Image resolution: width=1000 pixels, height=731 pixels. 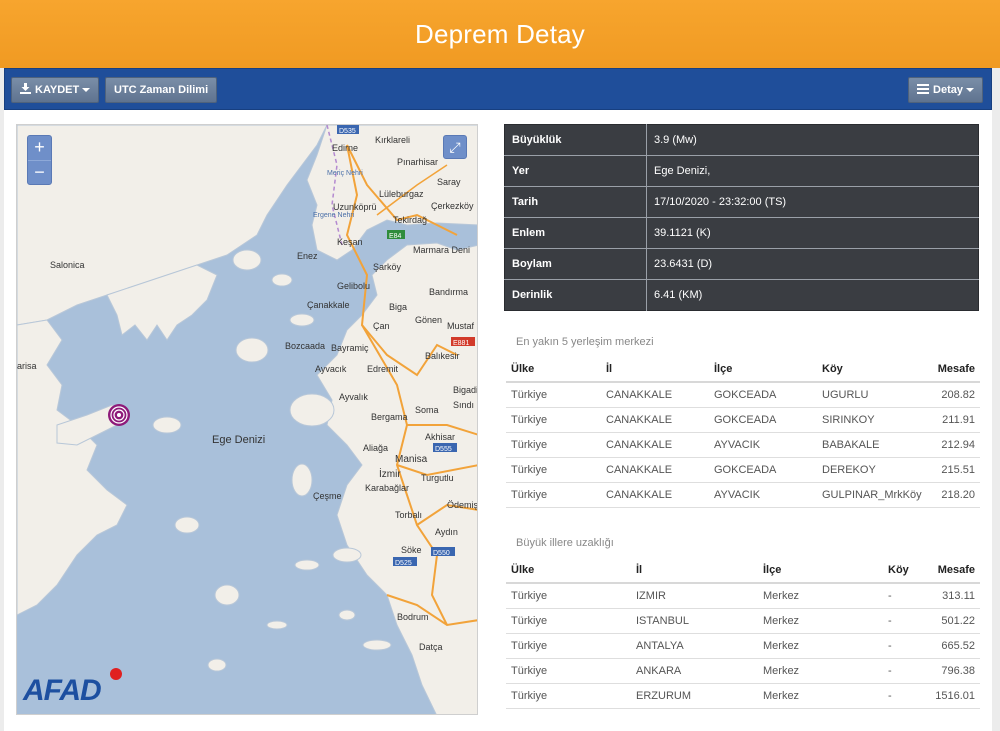 I want to click on map-island-kos, so click(x=377, y=645).